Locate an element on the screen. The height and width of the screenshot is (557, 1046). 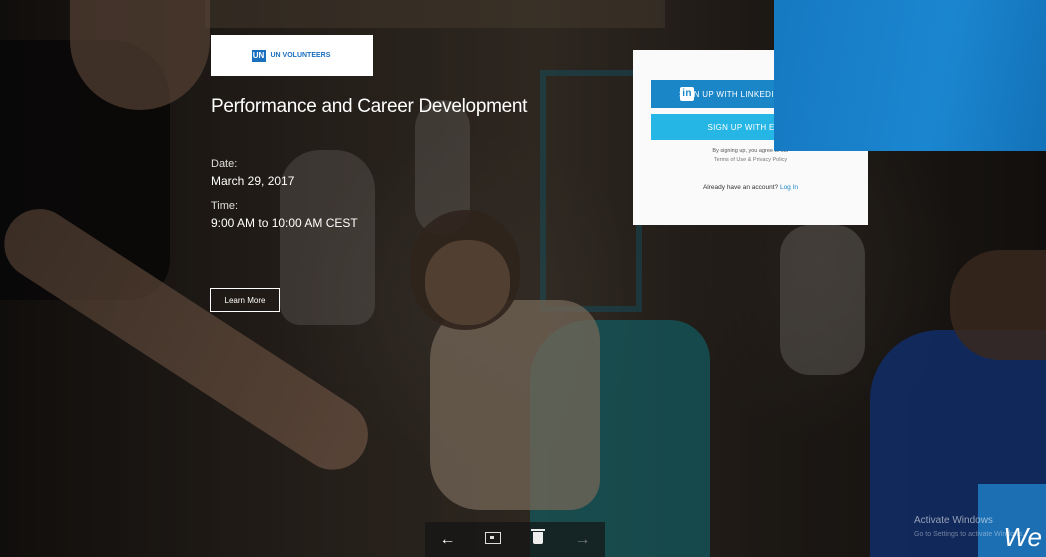
frame-icon is located at coordinates (493, 540).